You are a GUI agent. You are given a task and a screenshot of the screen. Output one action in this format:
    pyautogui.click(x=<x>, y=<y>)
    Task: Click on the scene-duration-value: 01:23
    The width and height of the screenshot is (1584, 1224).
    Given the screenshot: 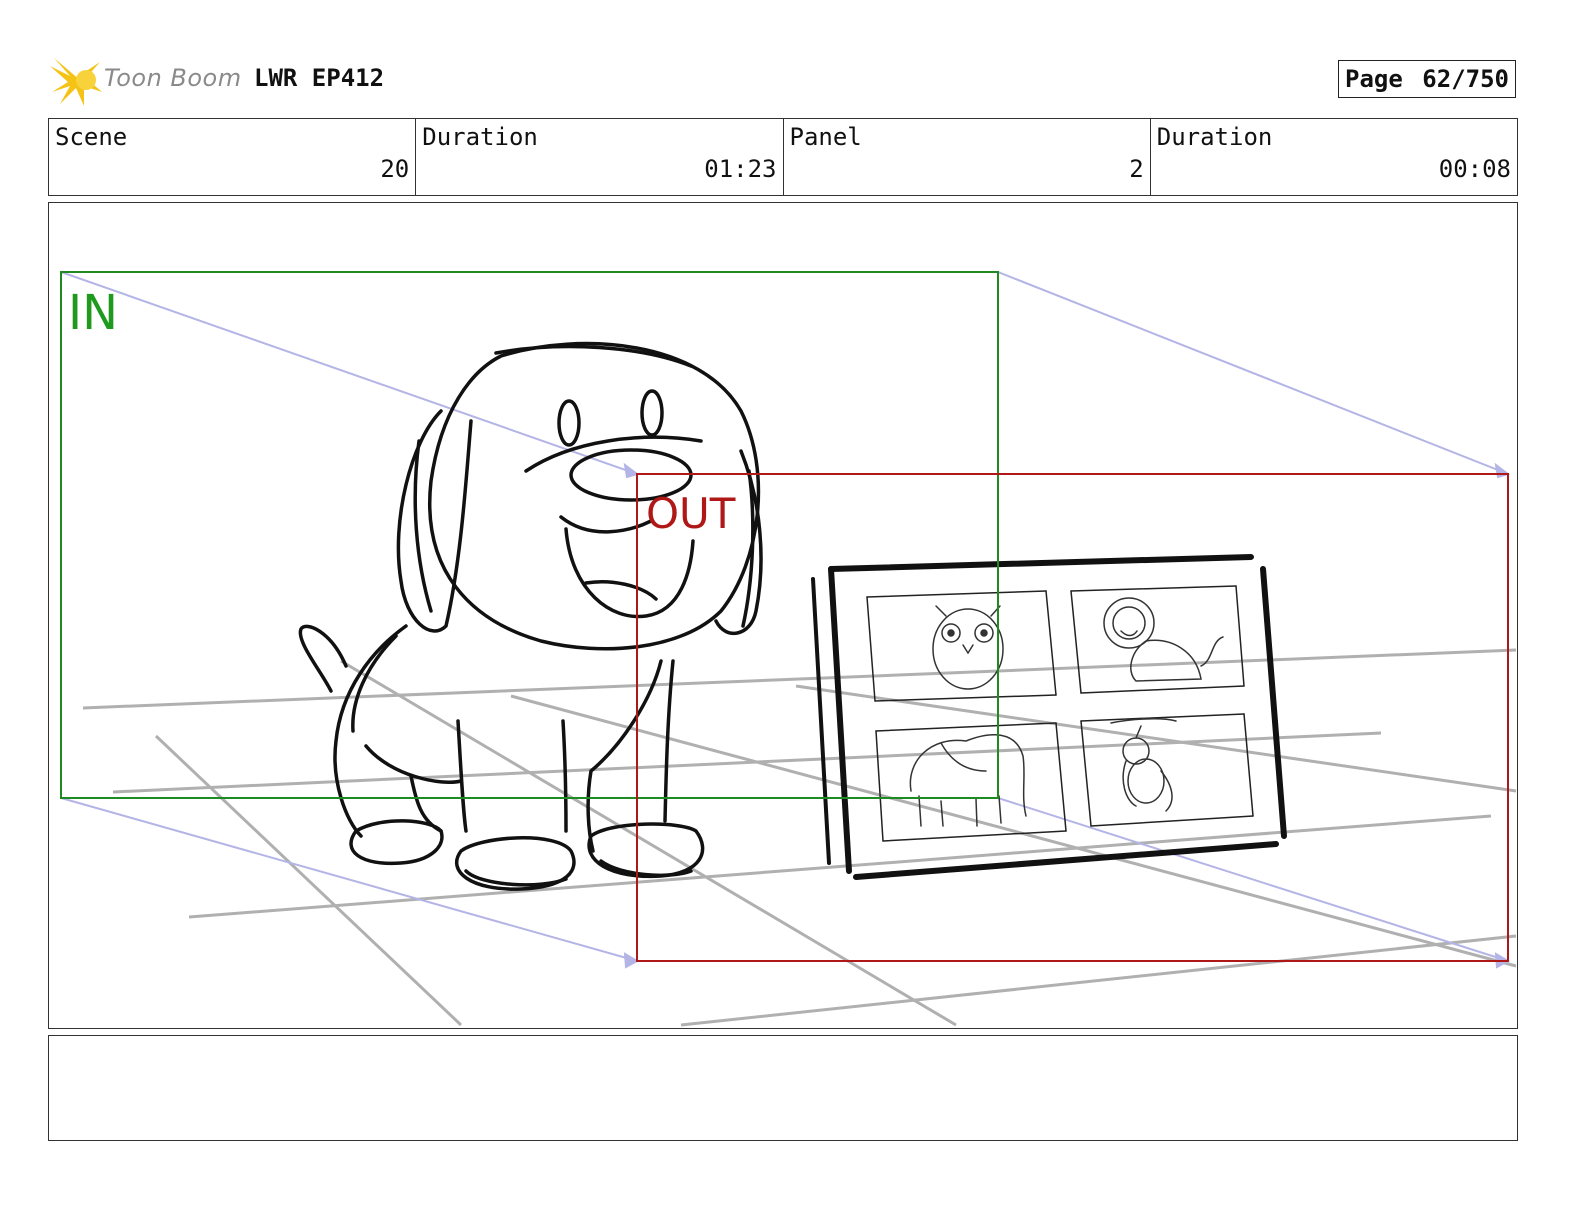 What is the action you would take?
    pyautogui.click(x=740, y=169)
    